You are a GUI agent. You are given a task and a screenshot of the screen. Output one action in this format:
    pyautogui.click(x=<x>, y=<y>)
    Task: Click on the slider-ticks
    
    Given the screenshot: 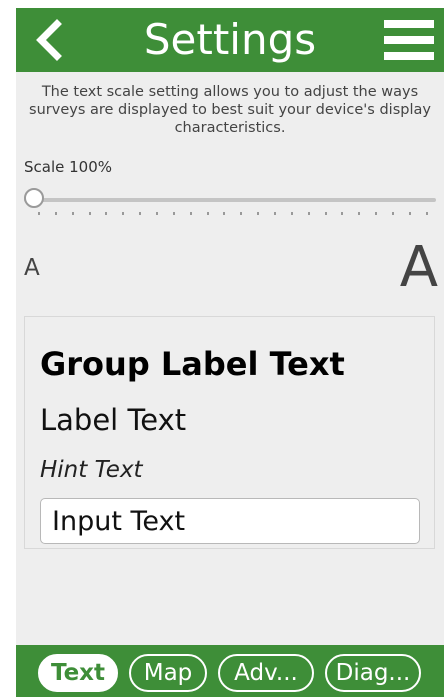 What is the action you would take?
    pyautogui.click(x=233, y=214)
    